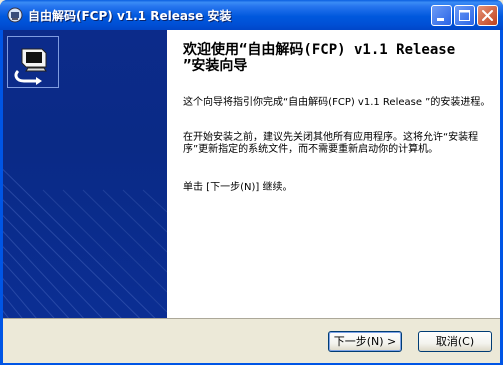  I want to click on installer-logo, so click(33, 62).